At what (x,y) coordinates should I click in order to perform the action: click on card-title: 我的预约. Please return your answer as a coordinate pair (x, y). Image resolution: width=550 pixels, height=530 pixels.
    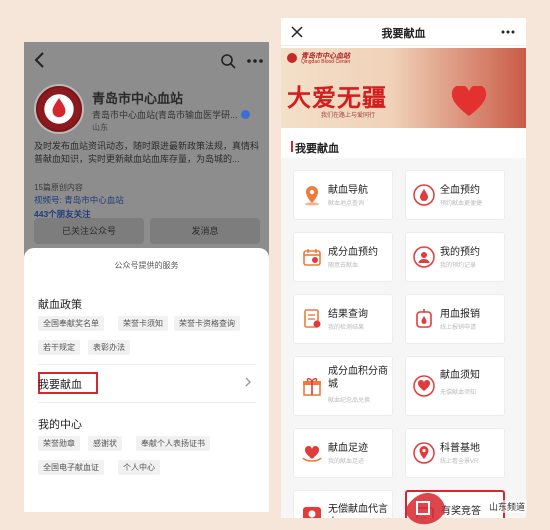
    Looking at the image, I should click on (460, 252).